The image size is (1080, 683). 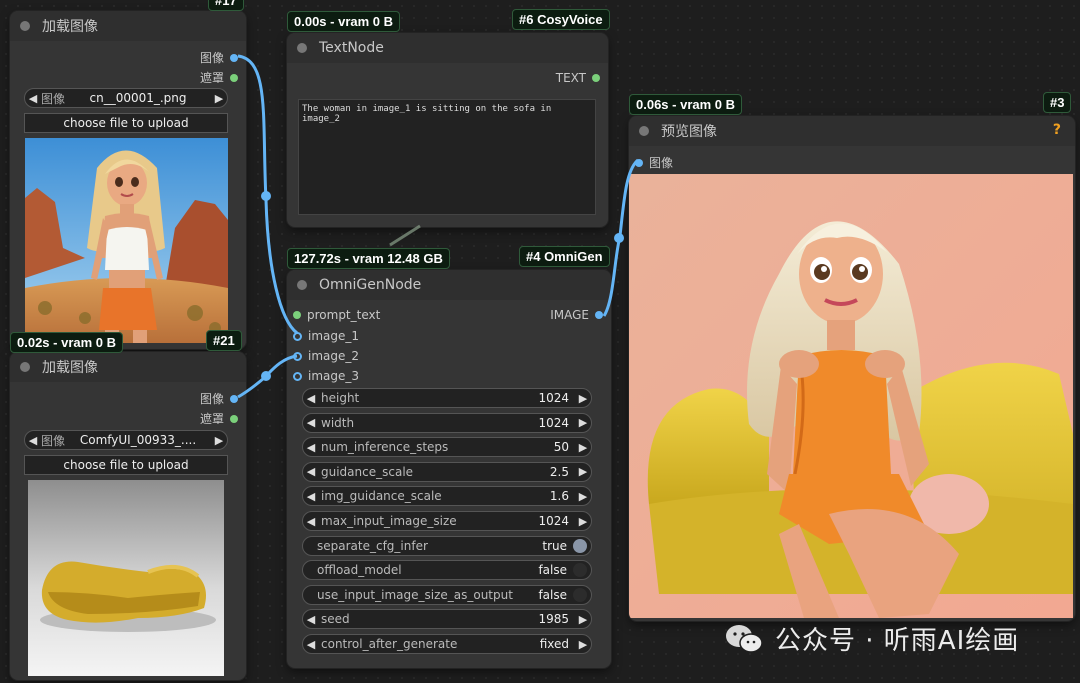 I want to click on input-image2-row: image_2, so click(x=326, y=356).